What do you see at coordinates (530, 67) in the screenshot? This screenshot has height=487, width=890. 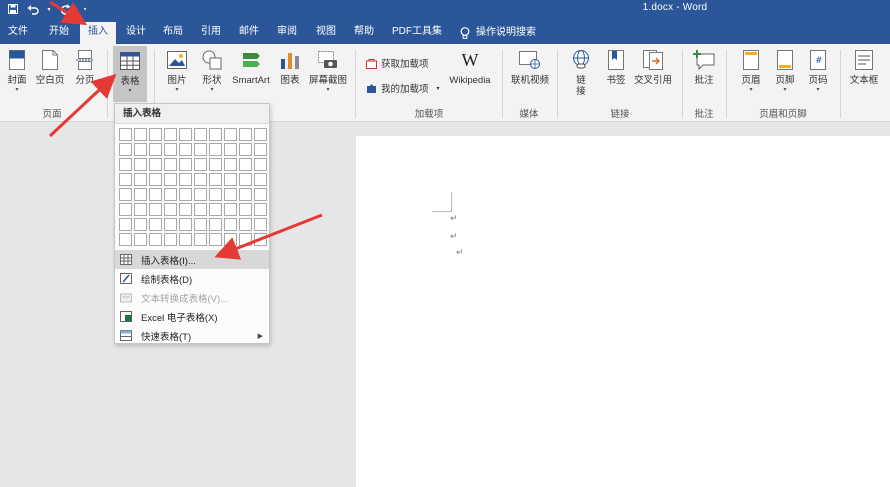 I see `online-video-button: 联机视频` at bounding box center [530, 67].